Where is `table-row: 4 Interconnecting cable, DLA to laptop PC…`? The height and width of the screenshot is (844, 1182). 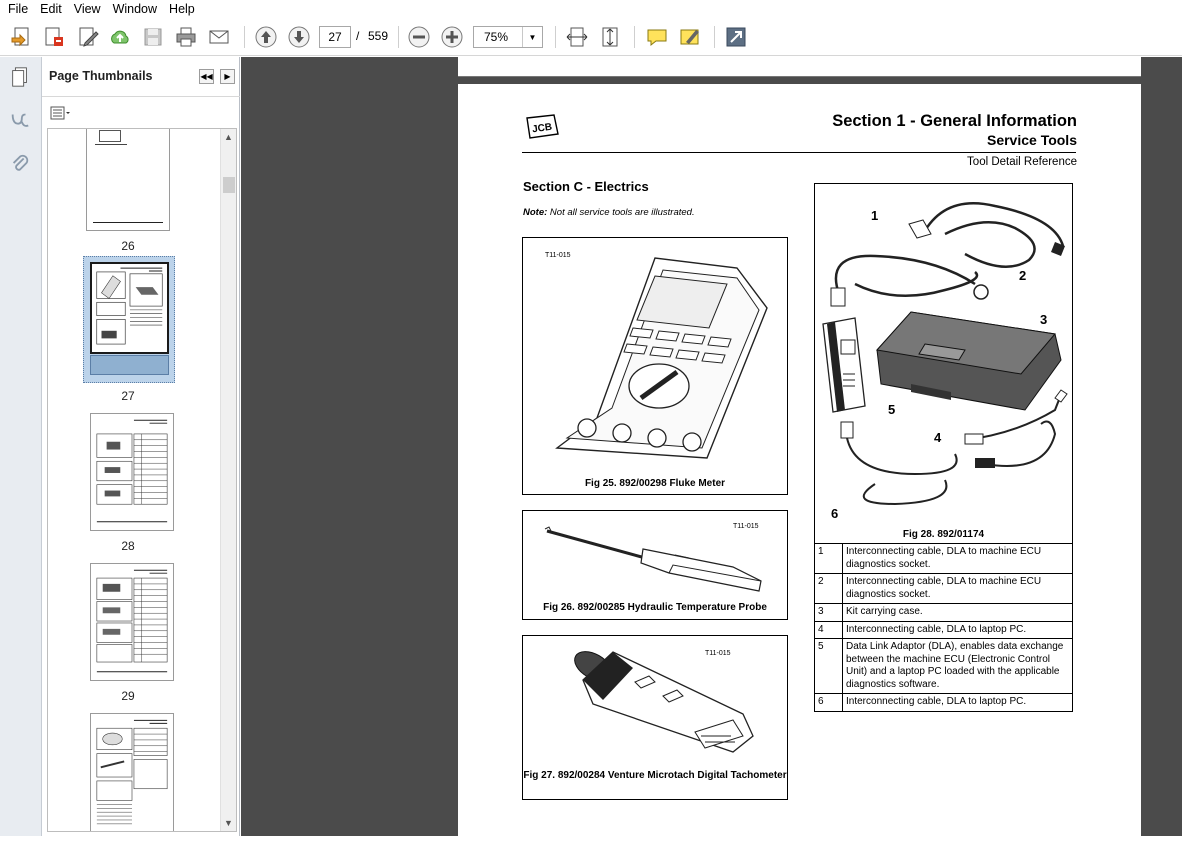
table-row: 4 Interconnecting cable, DLA to laptop PC… is located at coordinates (943, 629).